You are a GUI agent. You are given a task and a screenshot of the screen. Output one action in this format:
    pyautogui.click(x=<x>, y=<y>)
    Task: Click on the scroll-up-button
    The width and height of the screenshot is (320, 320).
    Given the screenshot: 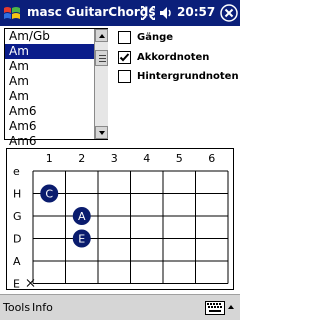 What is the action you would take?
    pyautogui.click(x=101, y=35)
    